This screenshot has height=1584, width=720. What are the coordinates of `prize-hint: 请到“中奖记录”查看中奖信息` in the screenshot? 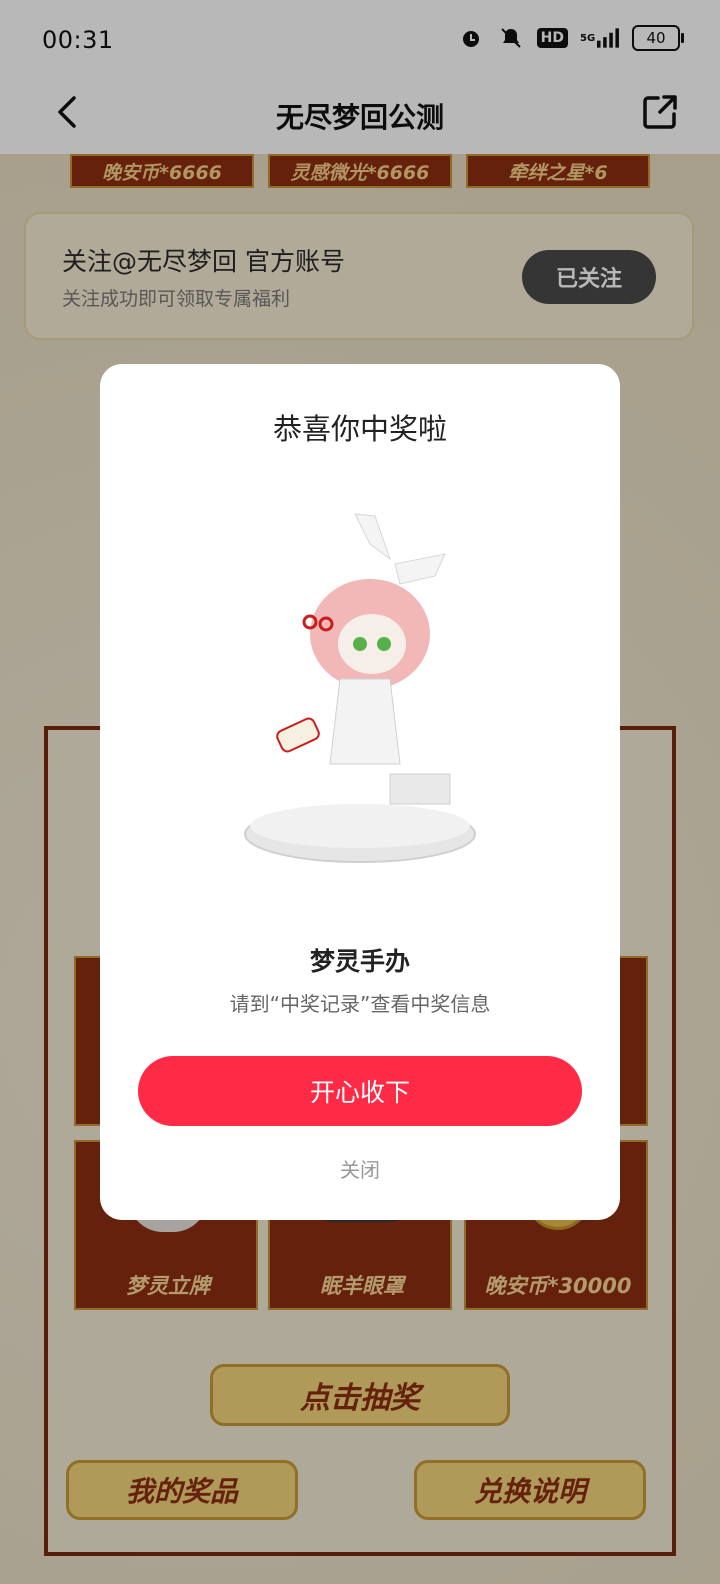 It's located at (360, 1004).